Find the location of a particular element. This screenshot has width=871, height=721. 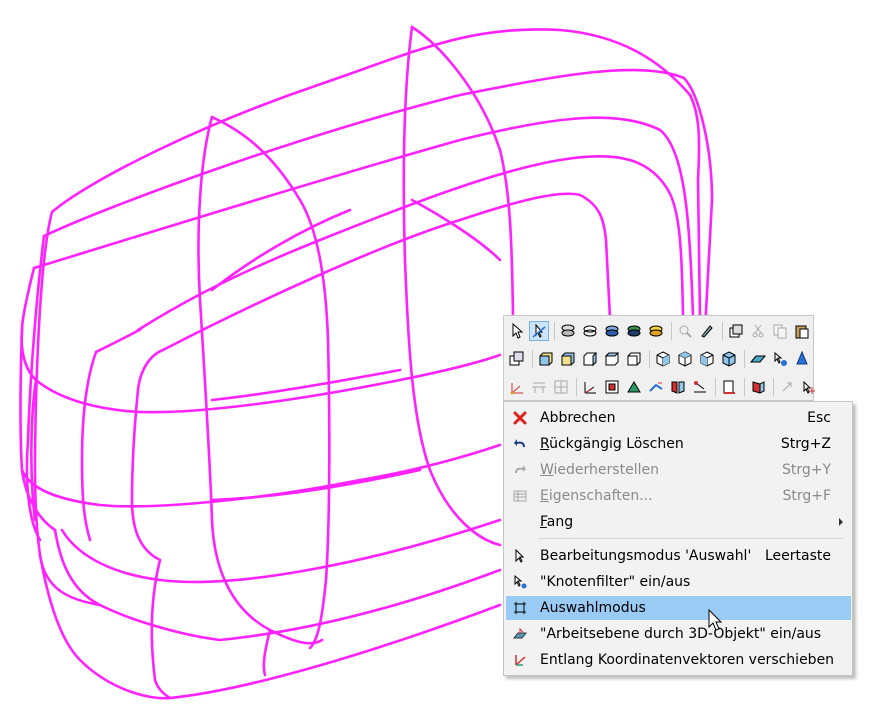

grid-icon is located at coordinates (561, 387).